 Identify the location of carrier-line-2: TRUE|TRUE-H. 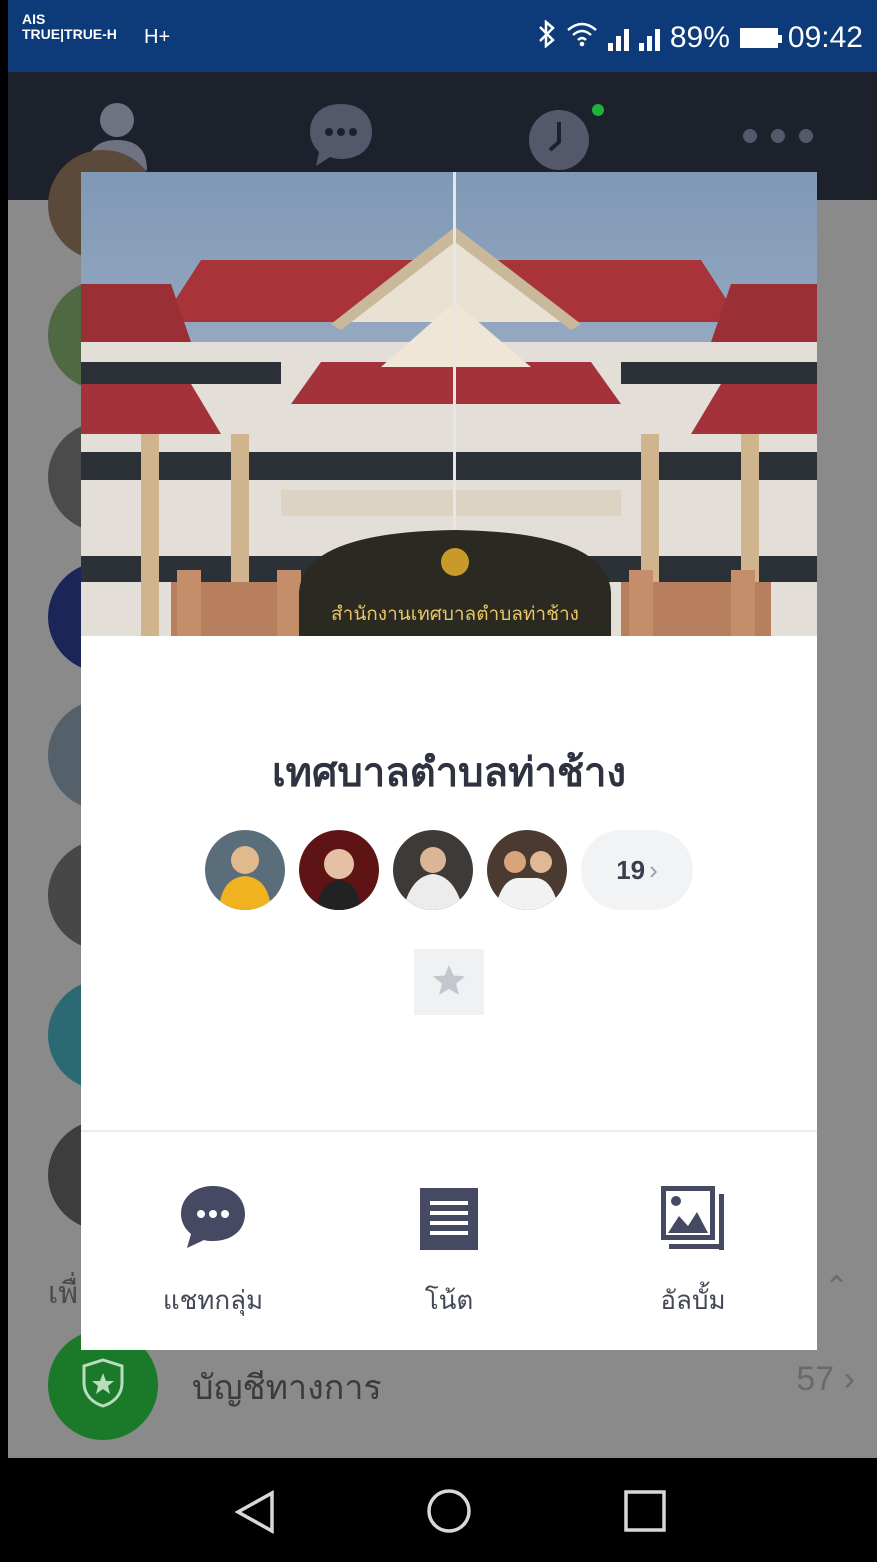
(69, 34).